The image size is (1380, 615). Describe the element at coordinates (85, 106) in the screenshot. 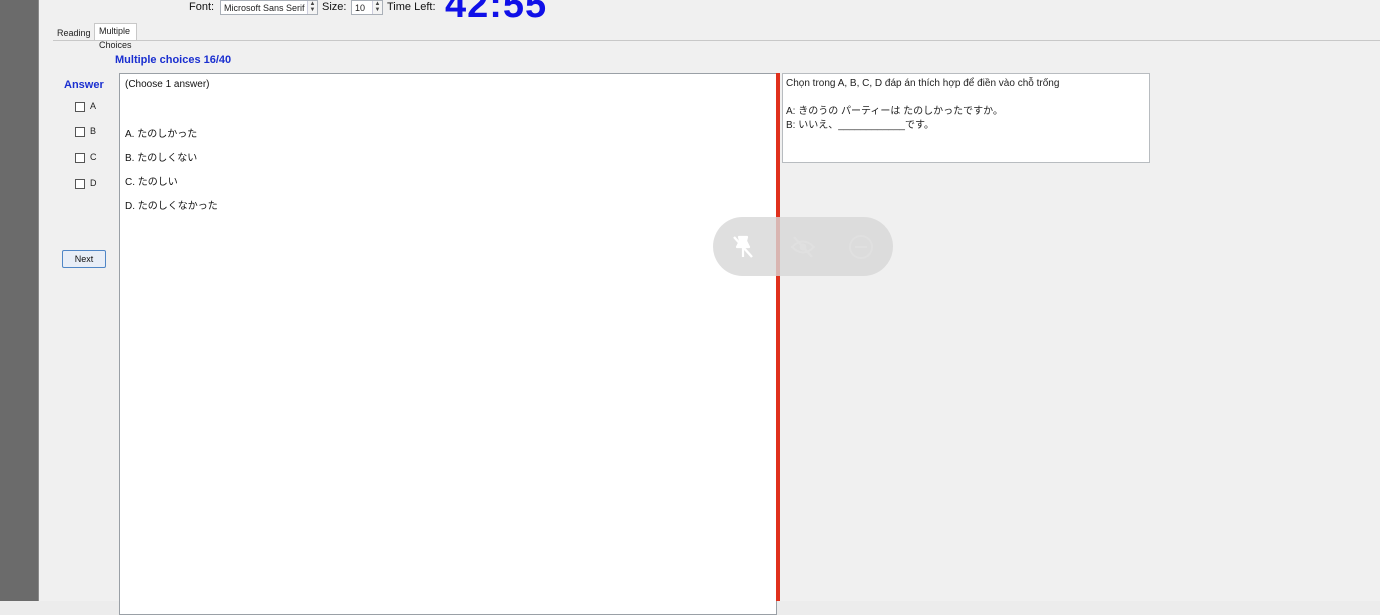

I see `answer-option-a: A` at that location.